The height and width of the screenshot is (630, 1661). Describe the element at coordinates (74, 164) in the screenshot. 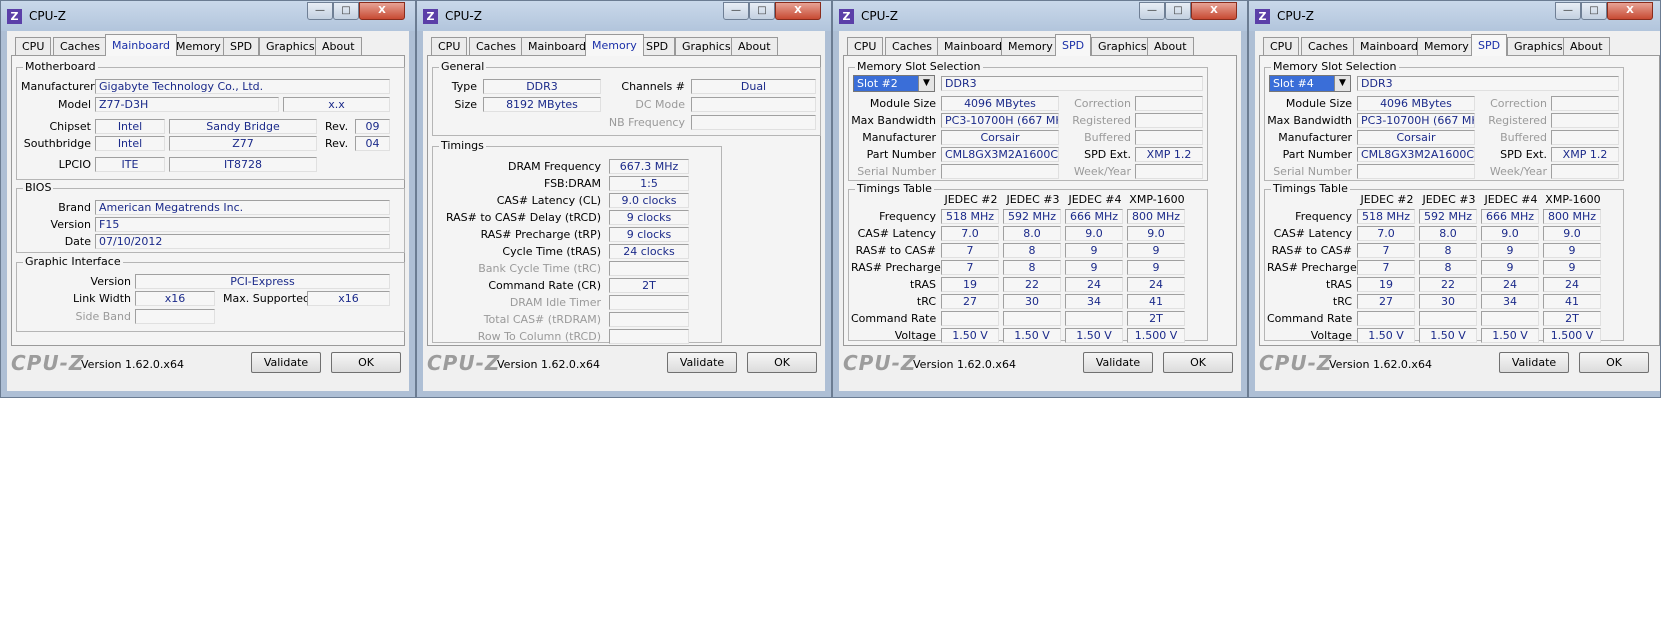

I see `lpcio-label: LPCIO` at that location.